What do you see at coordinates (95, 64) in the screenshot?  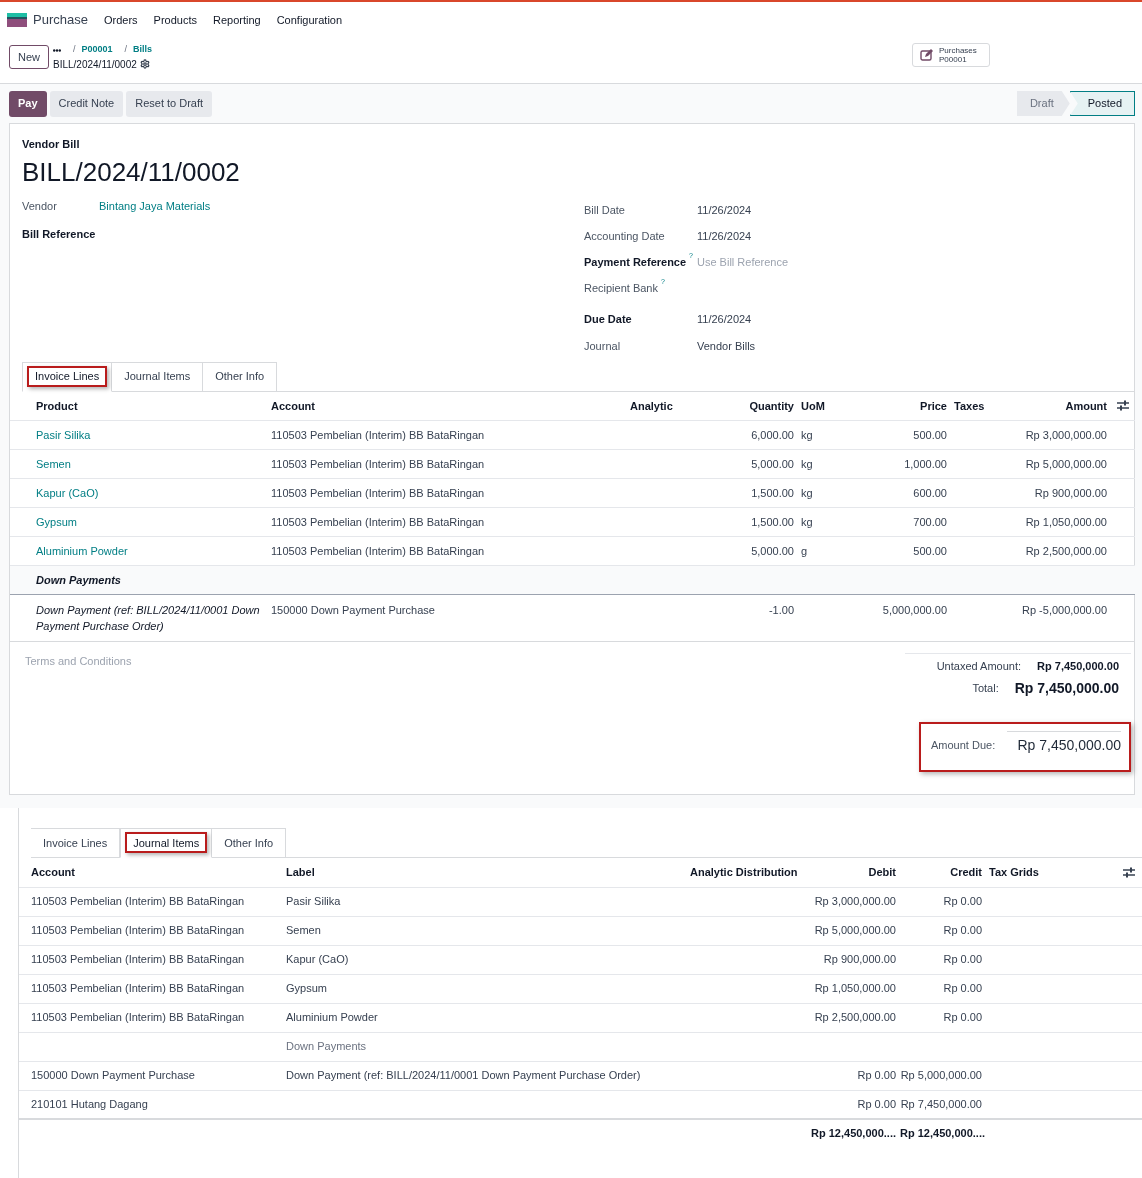 I see `record-name: BILL/2024/11/0002` at bounding box center [95, 64].